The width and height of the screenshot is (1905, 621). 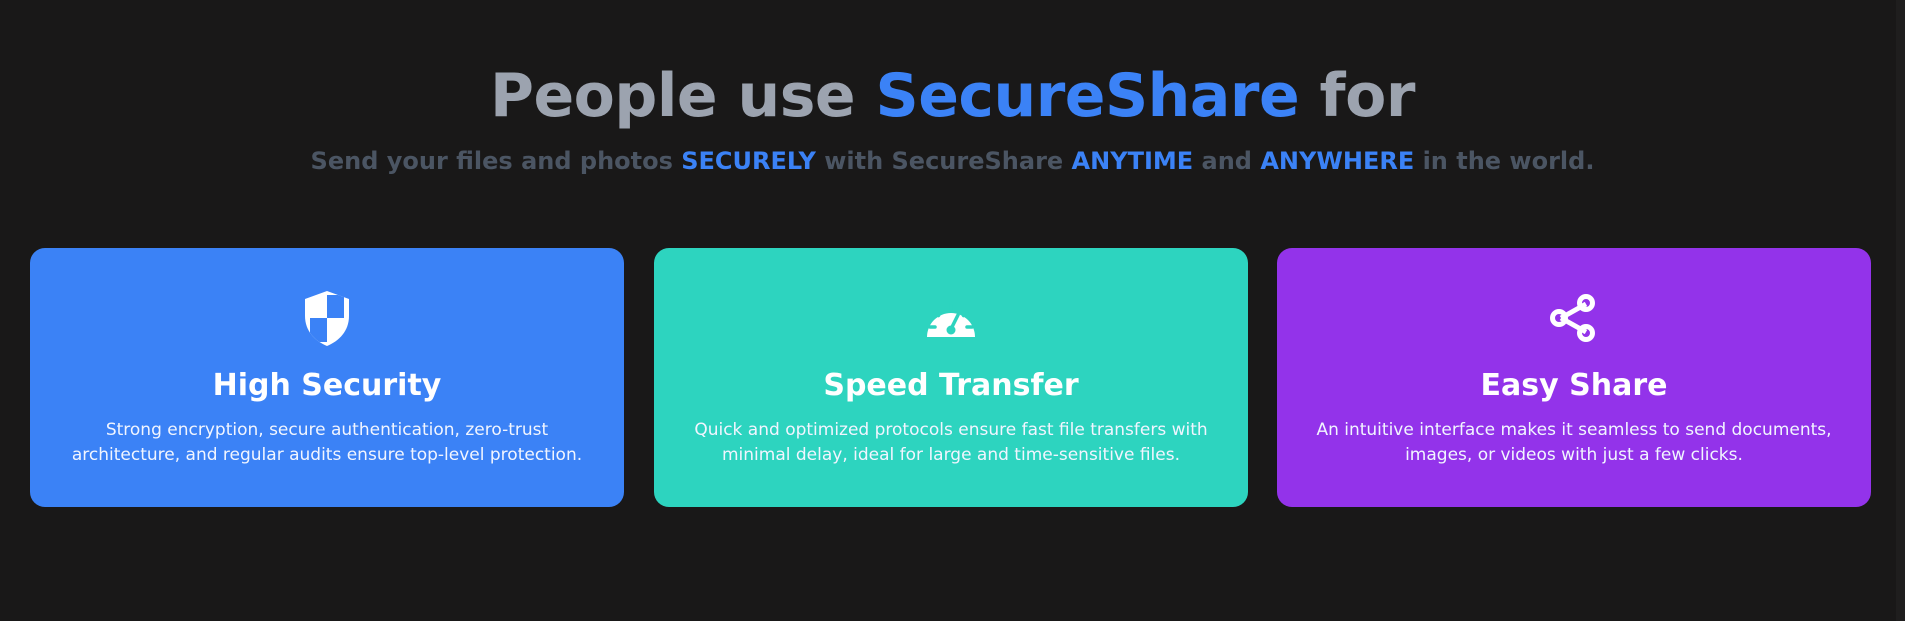 I want to click on feature-title: High Security, so click(x=327, y=385).